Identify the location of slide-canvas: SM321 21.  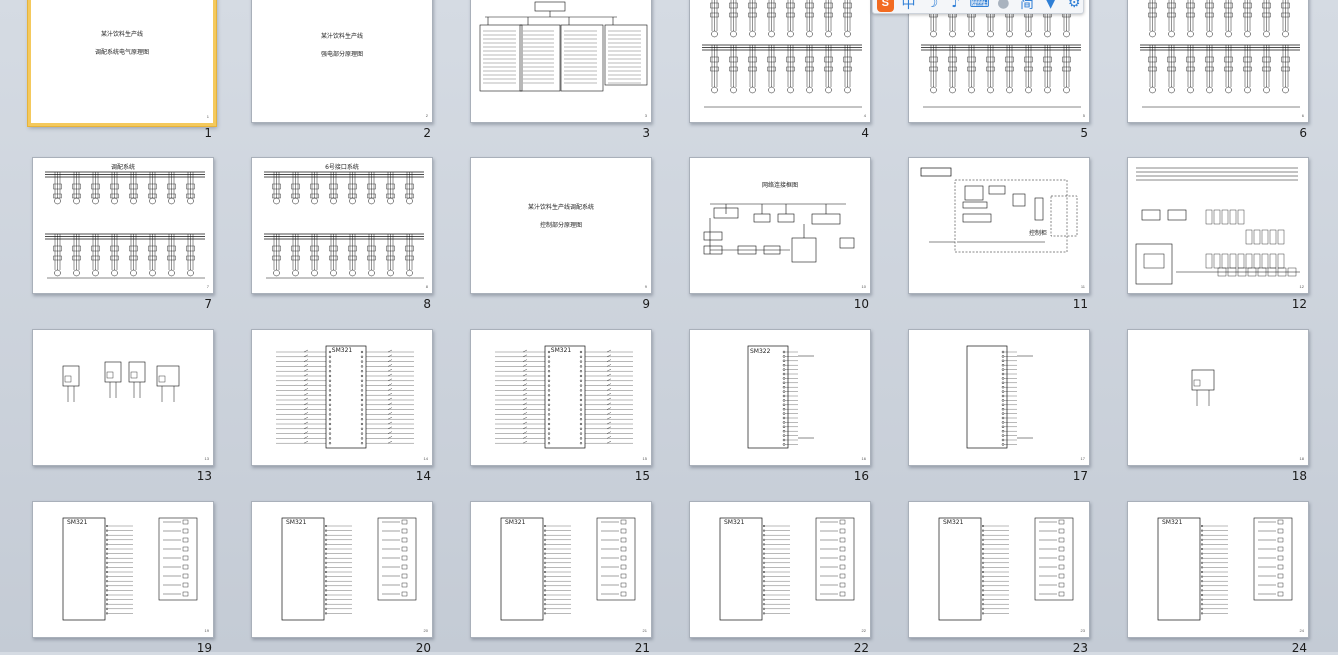
(561, 569).